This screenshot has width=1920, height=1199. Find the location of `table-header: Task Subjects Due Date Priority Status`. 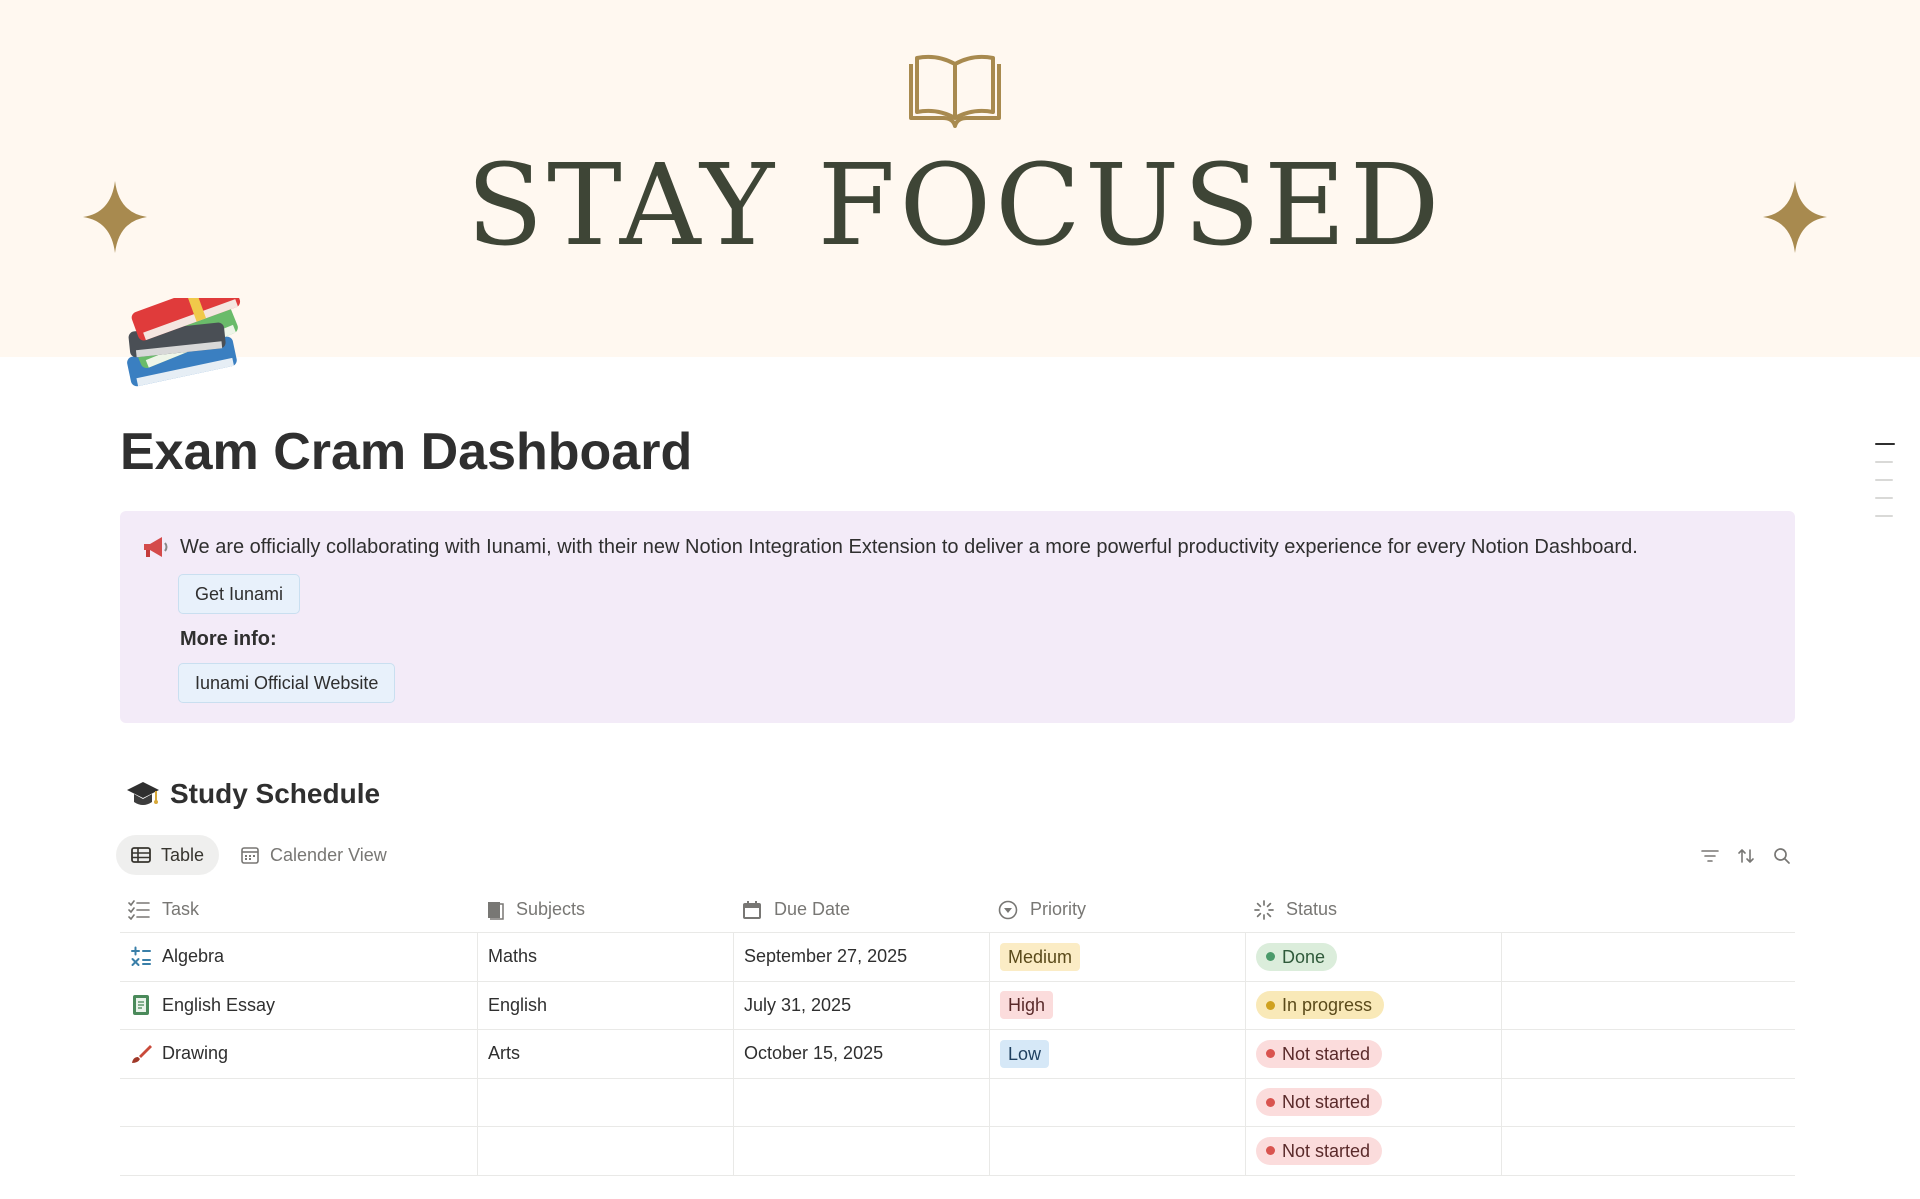

table-header: Task Subjects Due Date Priority Status is located at coordinates (957, 910).